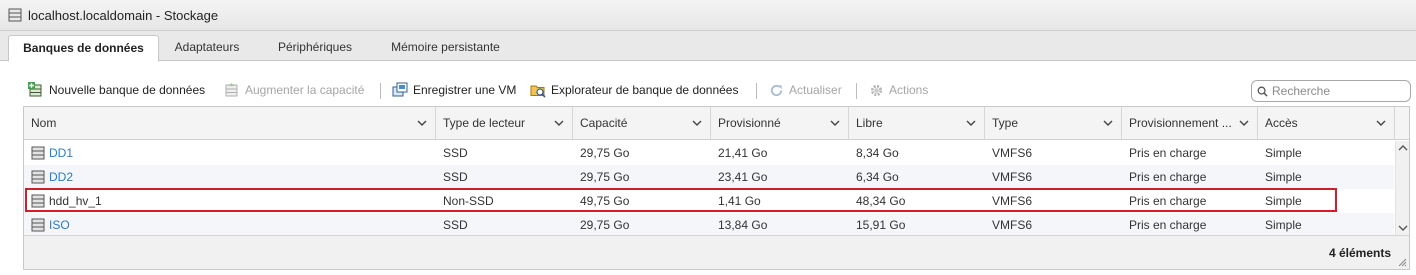 This screenshot has height=275, width=1416. What do you see at coordinates (1262, 91) in the screenshot?
I see `search-icon` at bounding box center [1262, 91].